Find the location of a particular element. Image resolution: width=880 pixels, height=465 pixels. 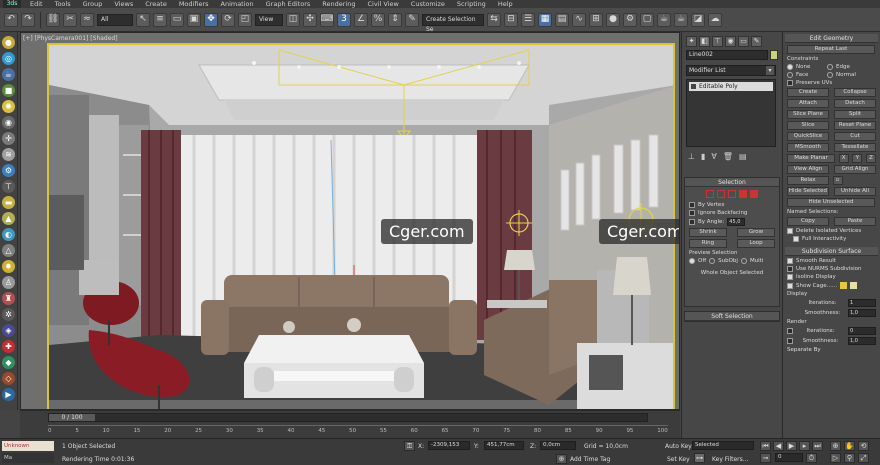

render-iterative-icon: ☕ is located at coordinates (681, 19).